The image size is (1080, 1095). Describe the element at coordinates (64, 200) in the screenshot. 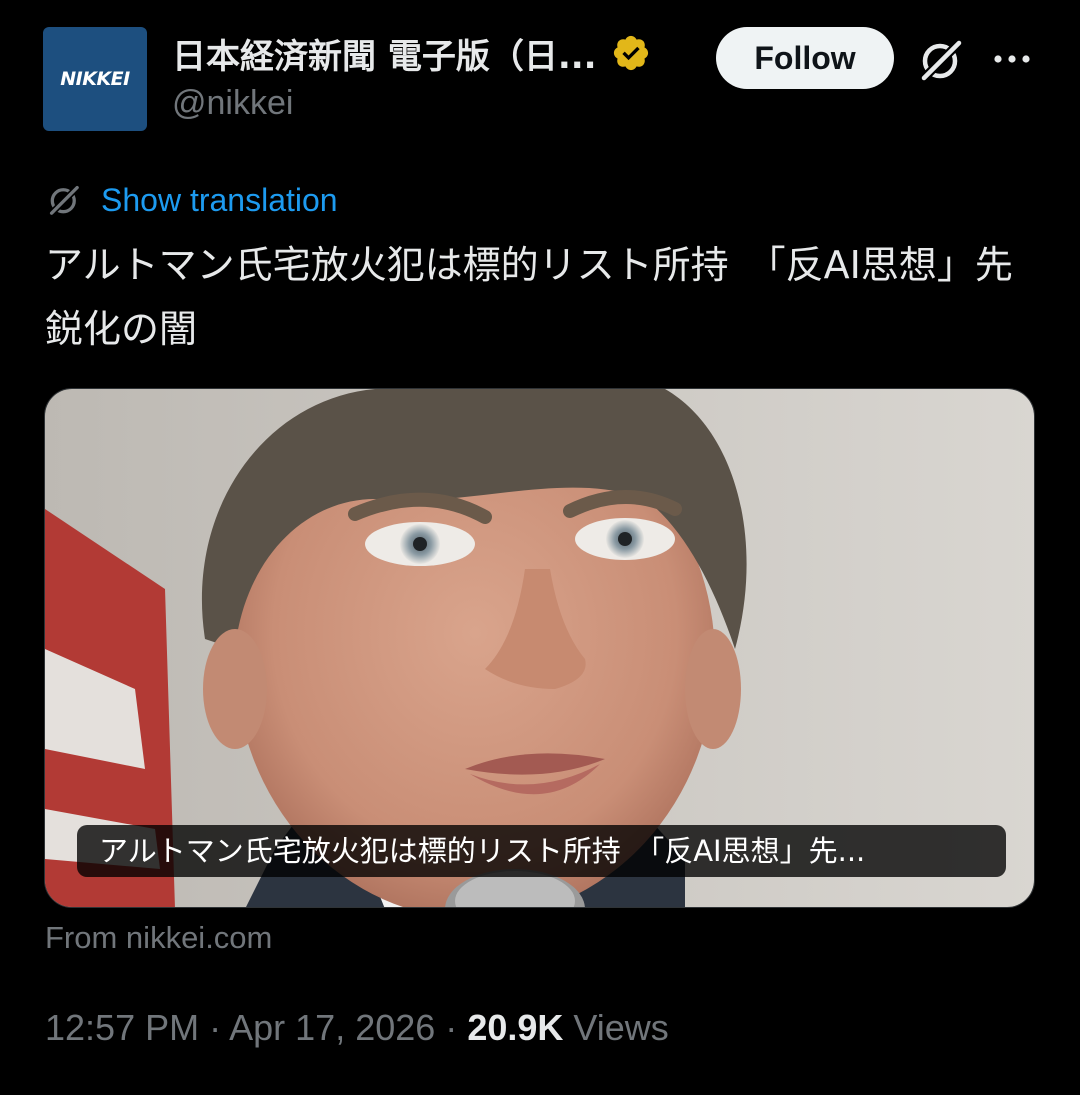

I see `translate-icon` at that location.